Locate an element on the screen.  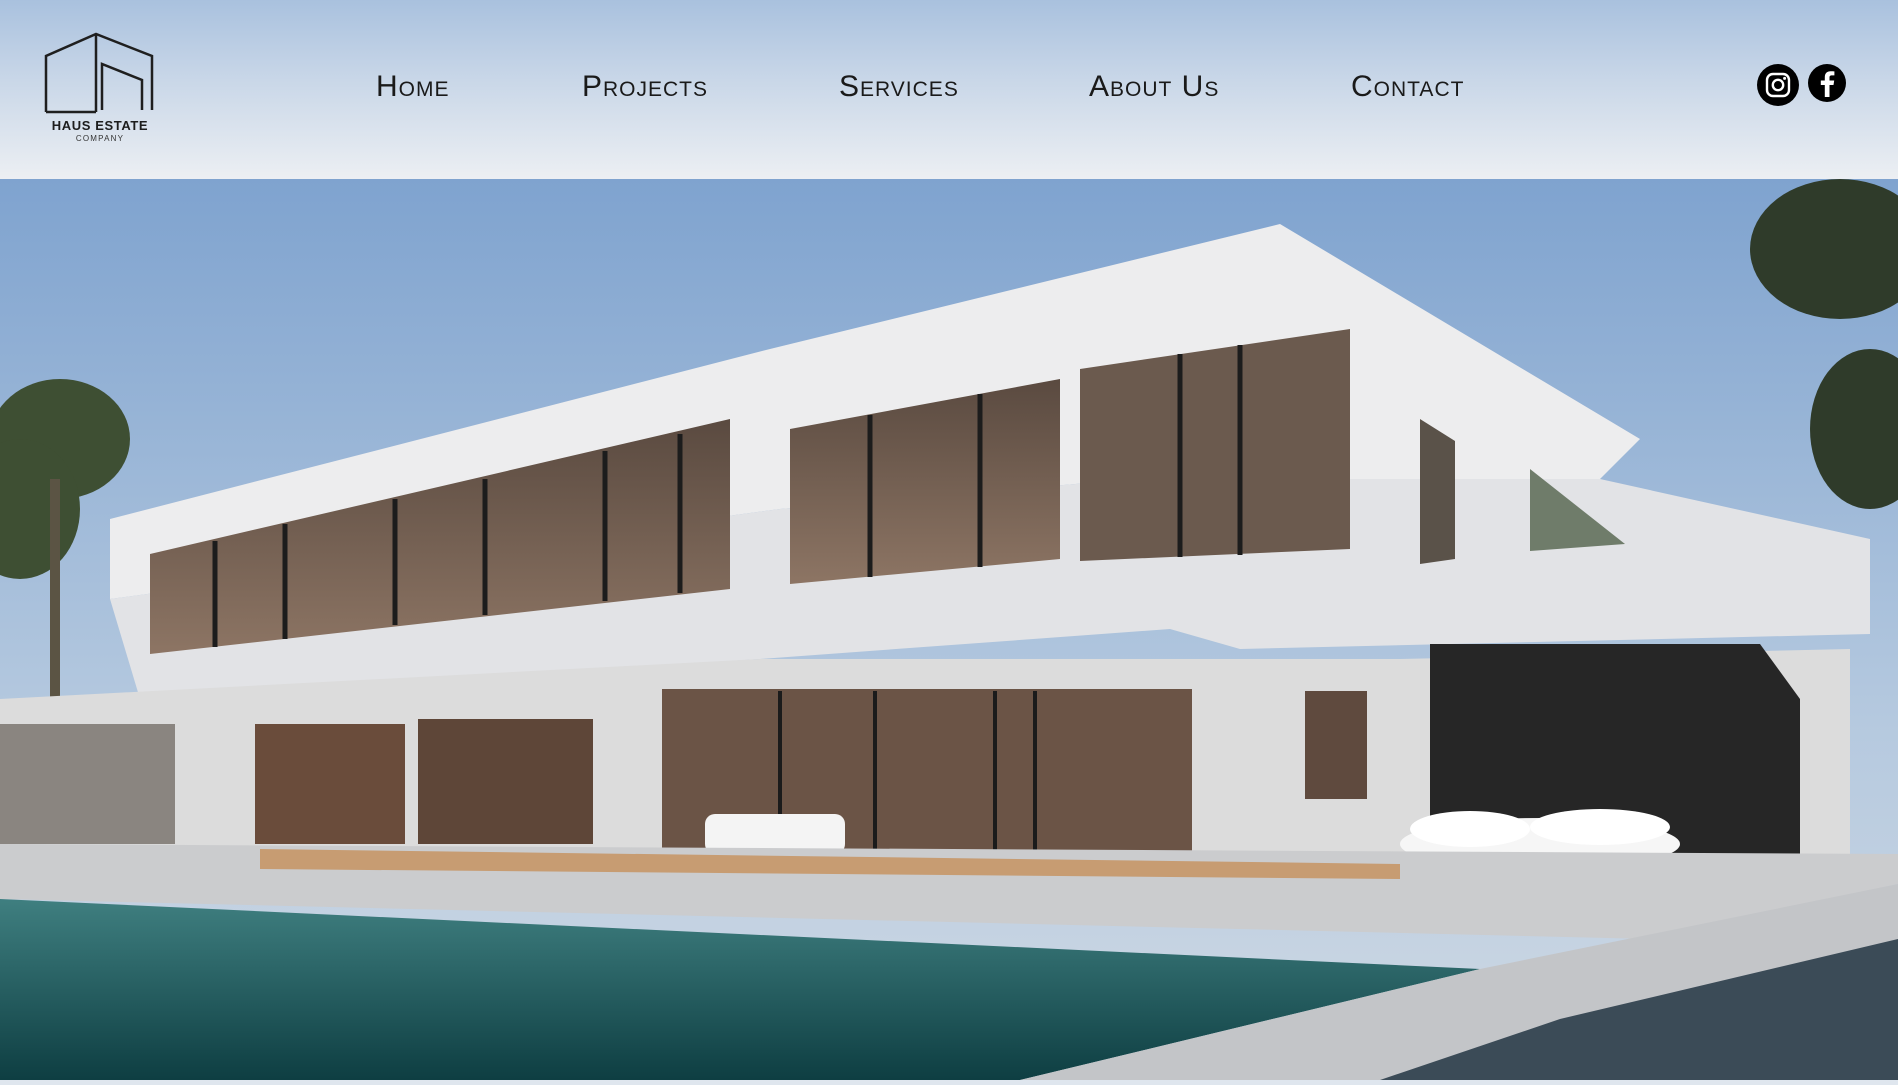
instagram-icon is located at coordinates (1778, 85).